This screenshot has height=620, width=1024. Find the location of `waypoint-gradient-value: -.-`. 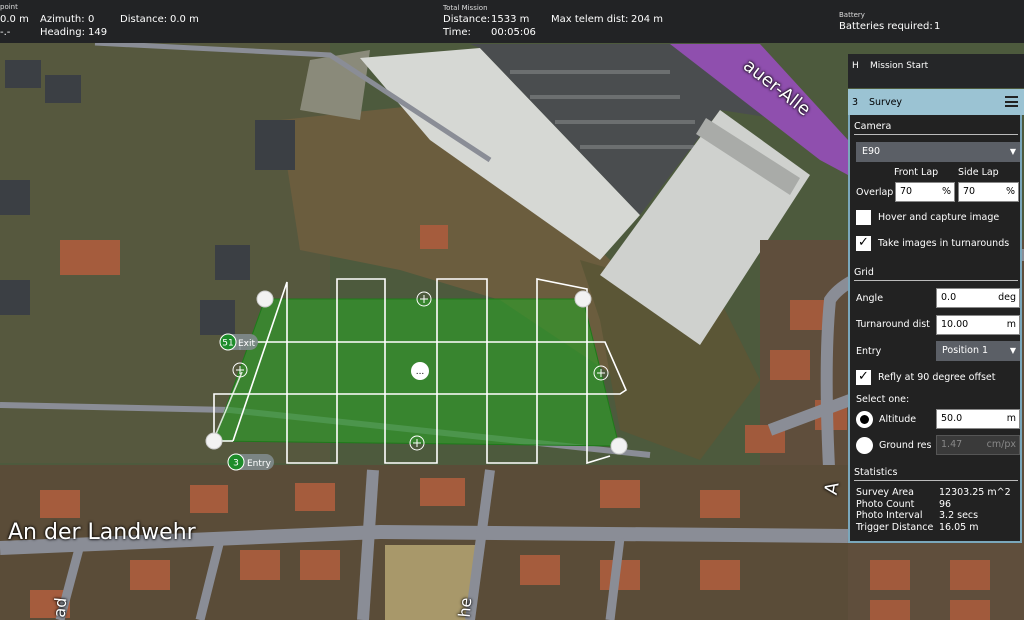

waypoint-gradient-value: -.- is located at coordinates (5, 32).